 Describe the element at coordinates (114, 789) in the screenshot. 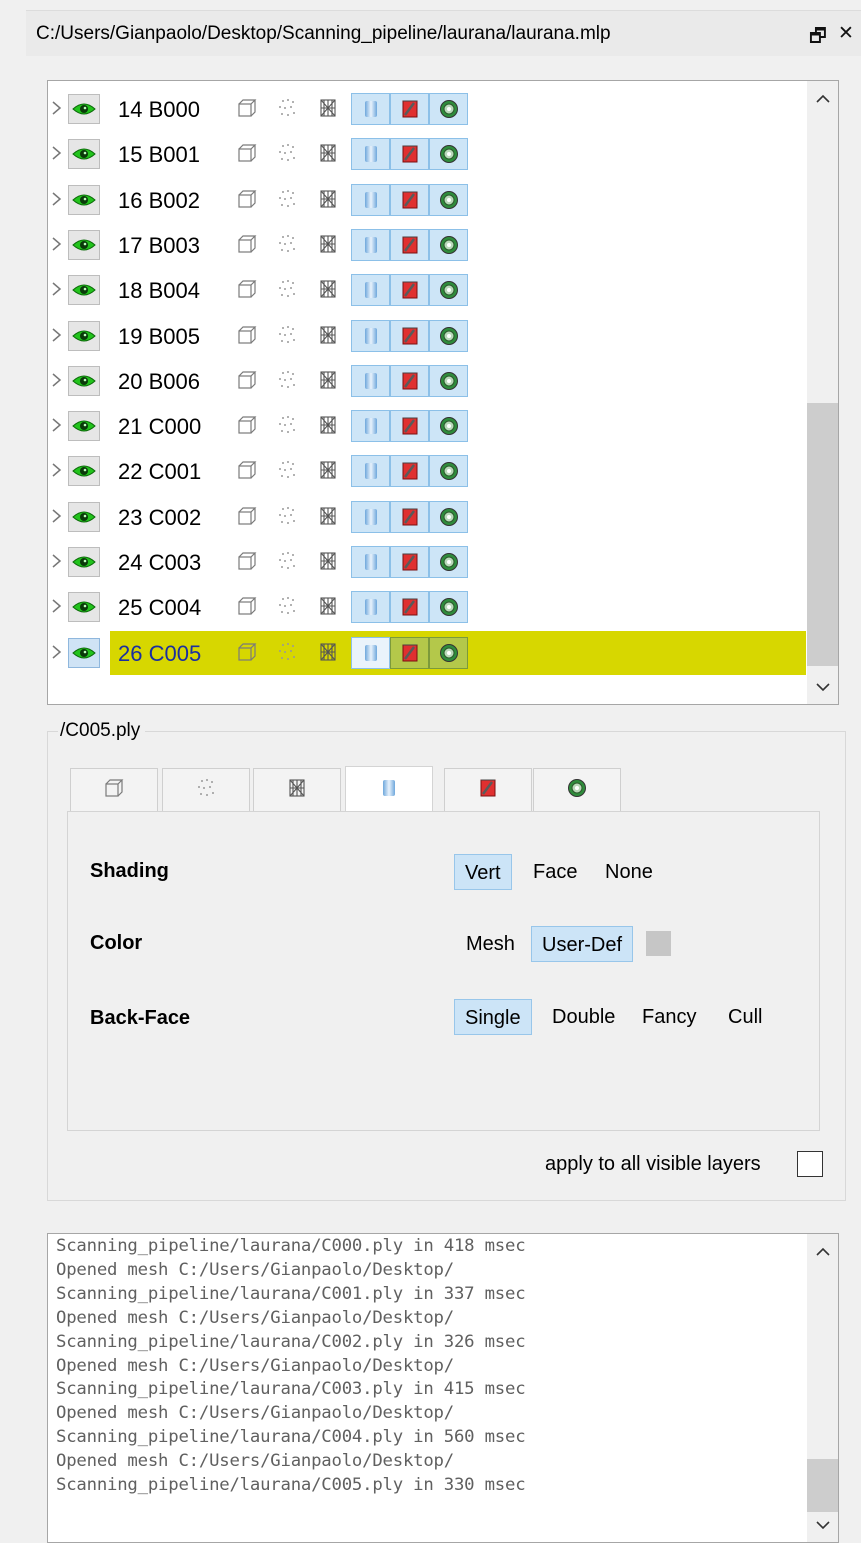

I see `tab-box` at that location.